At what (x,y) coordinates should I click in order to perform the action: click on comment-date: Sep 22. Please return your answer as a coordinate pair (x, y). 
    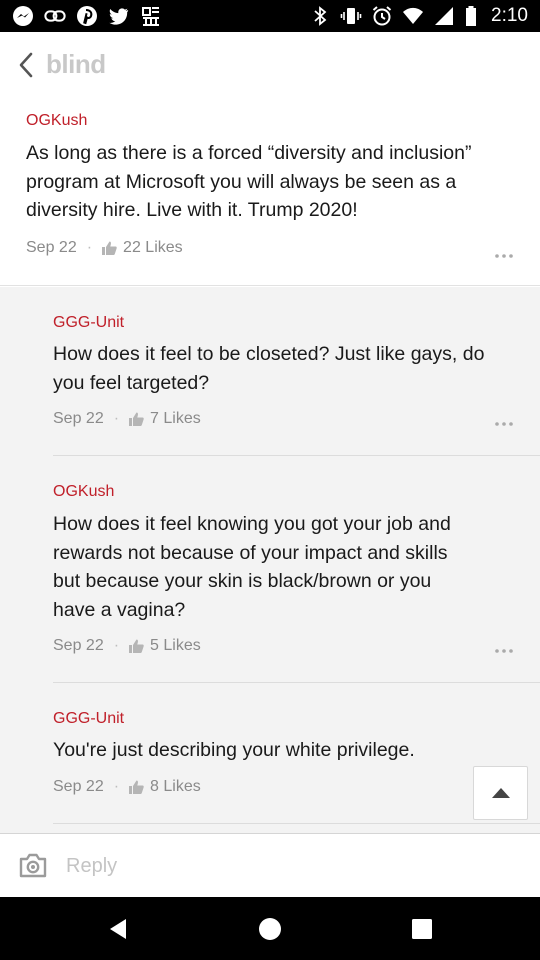
    Looking at the image, I should click on (51, 247).